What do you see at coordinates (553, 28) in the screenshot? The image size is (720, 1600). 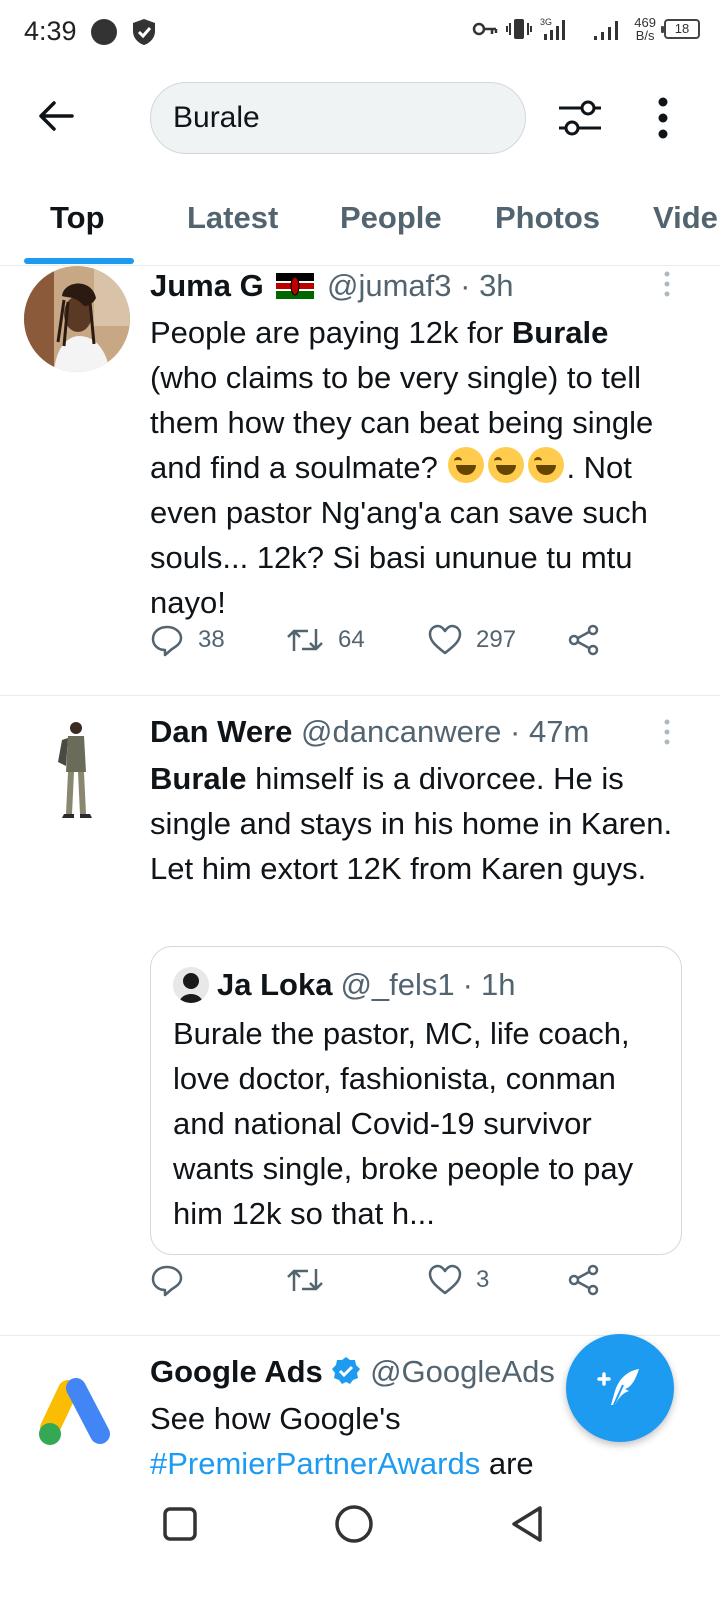 I see `signal-3g-icon: 3G` at bounding box center [553, 28].